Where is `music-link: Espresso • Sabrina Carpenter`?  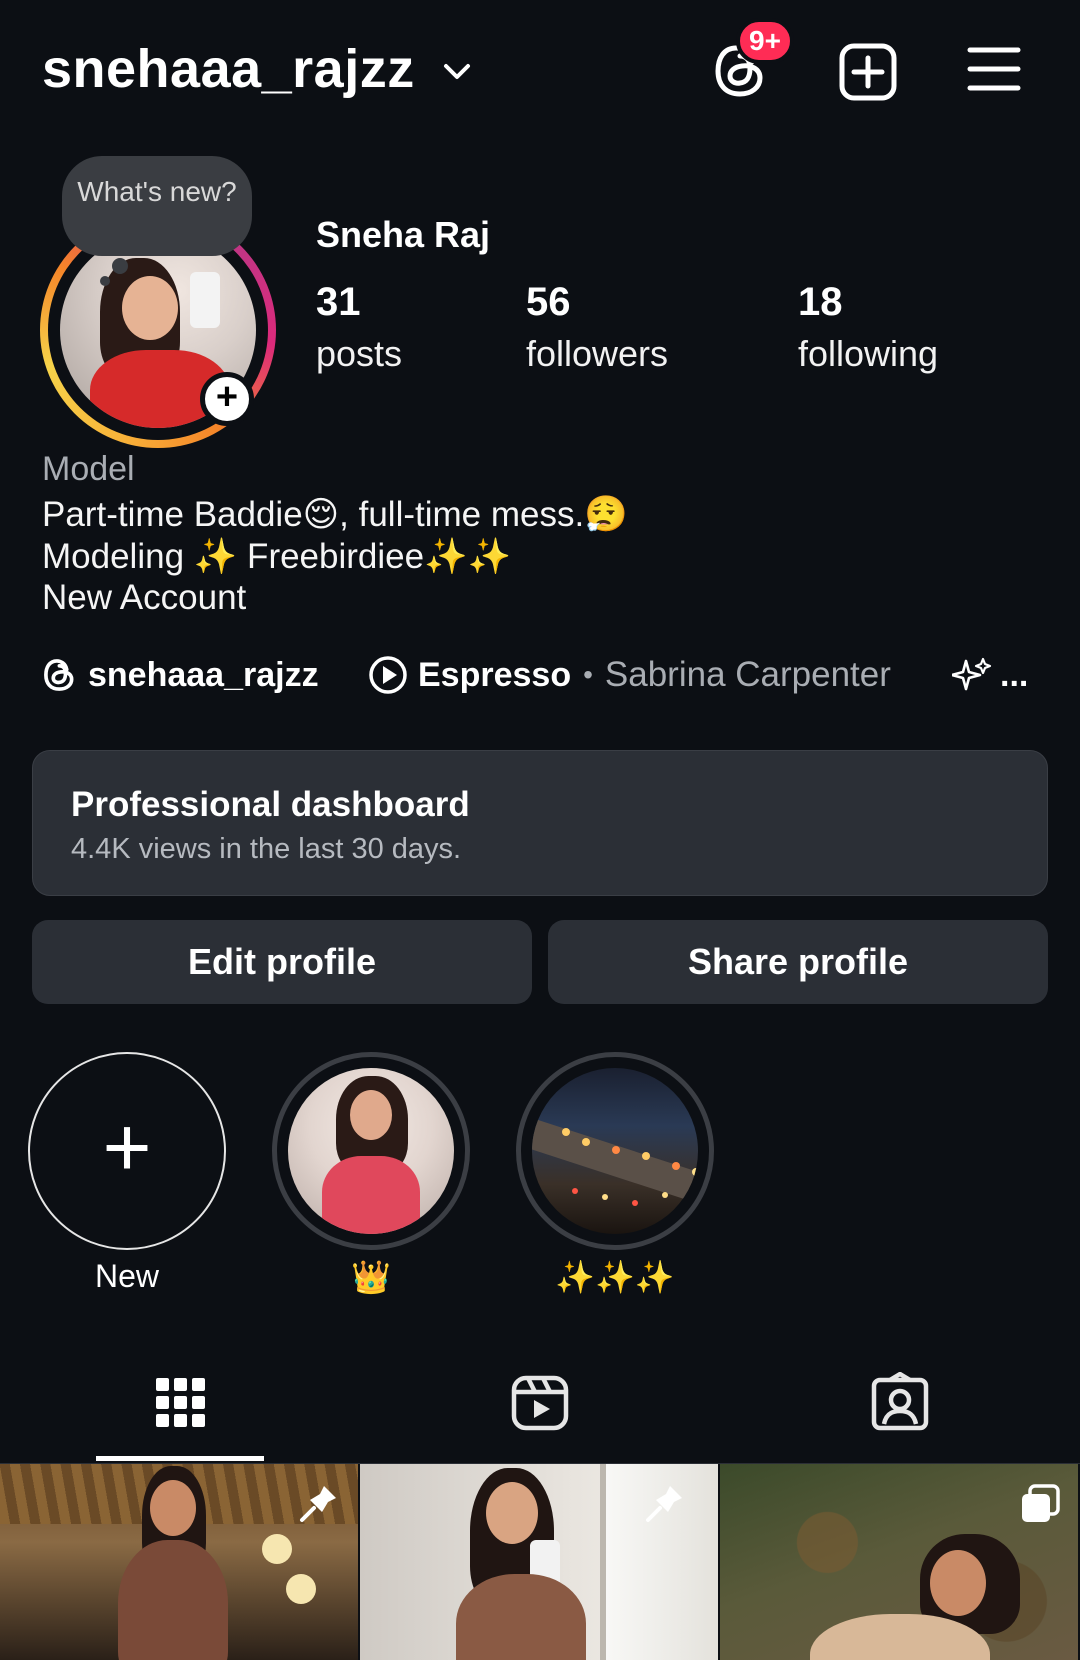
music-link: Espresso • Sabrina Carpenter is located at coordinates (629, 675).